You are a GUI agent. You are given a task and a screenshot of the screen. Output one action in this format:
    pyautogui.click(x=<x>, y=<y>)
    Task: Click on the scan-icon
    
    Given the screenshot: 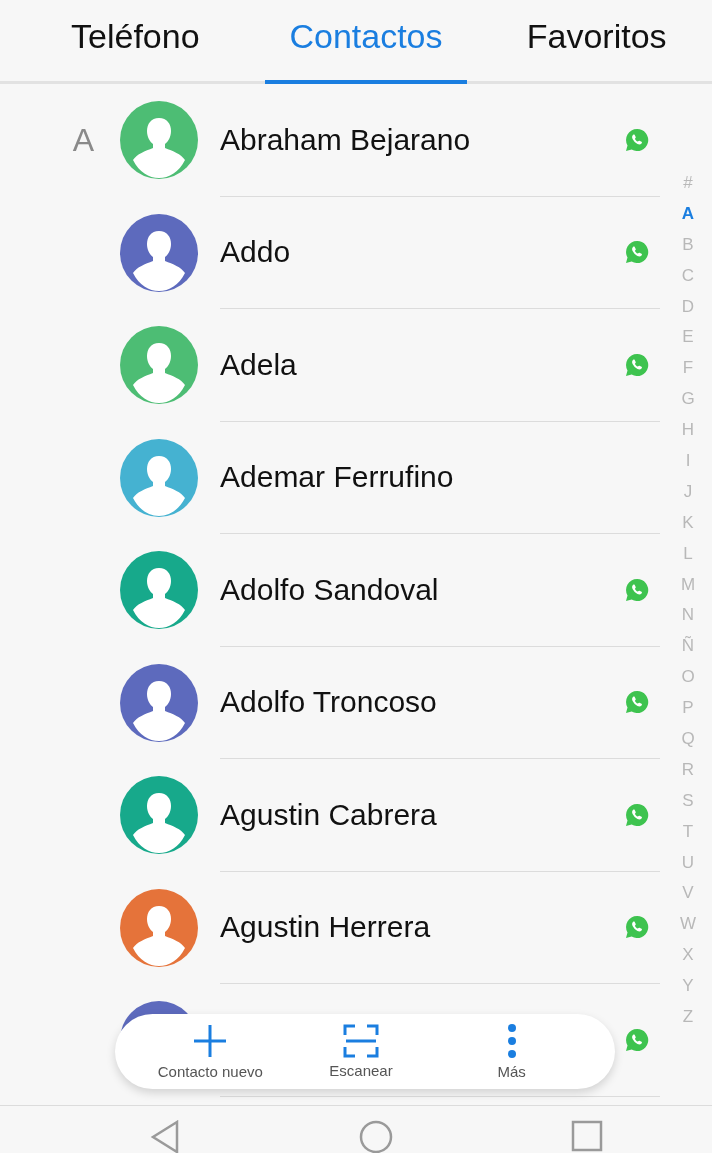 What is the action you would take?
    pyautogui.click(x=361, y=1041)
    